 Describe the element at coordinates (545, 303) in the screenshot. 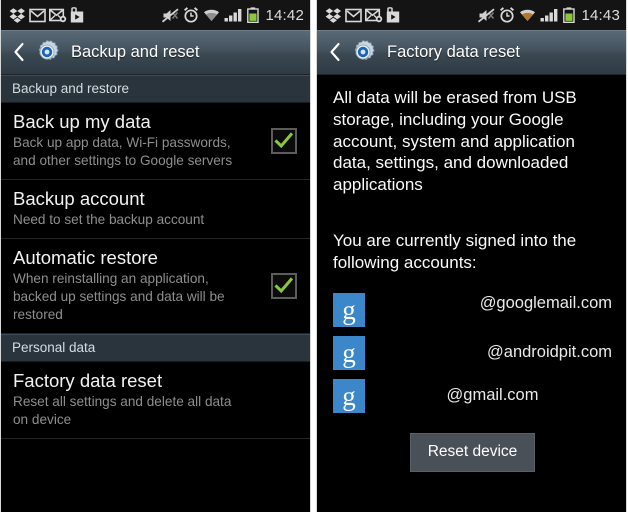

I see `account-email: @googlemail.com` at that location.